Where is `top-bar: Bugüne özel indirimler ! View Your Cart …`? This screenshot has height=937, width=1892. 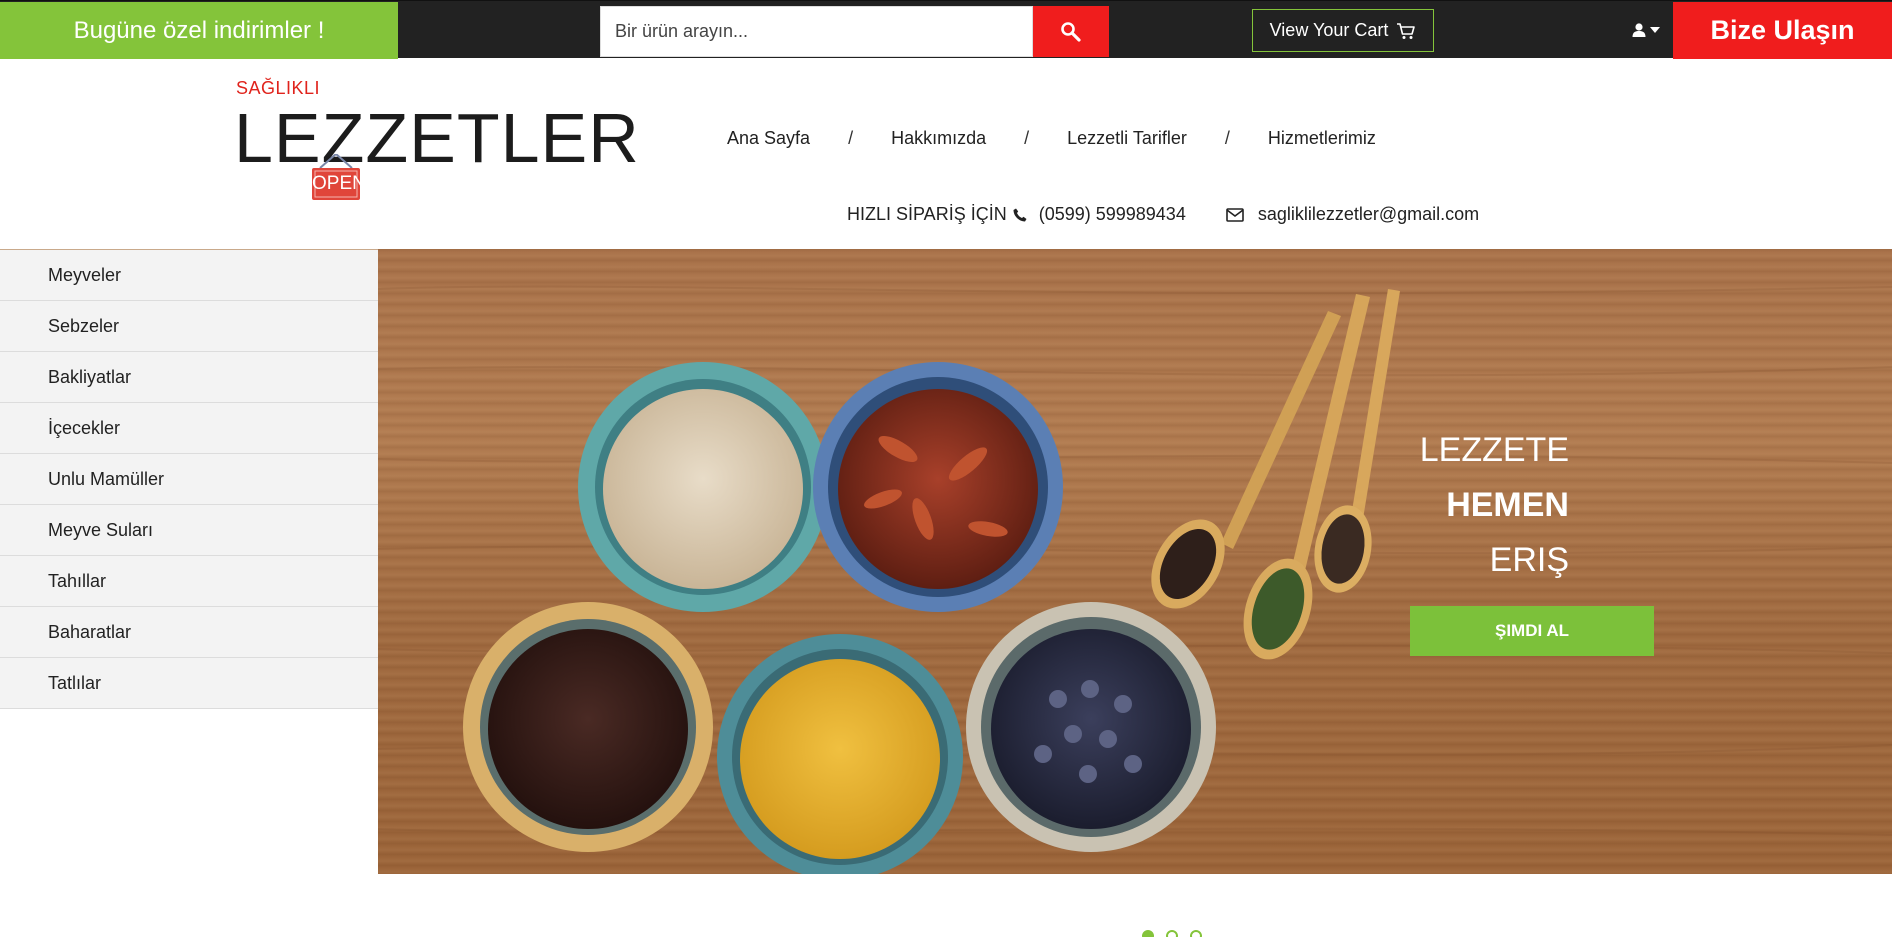
top-bar: Bugüne özel indirimler ! View Your Cart … is located at coordinates (946, 29).